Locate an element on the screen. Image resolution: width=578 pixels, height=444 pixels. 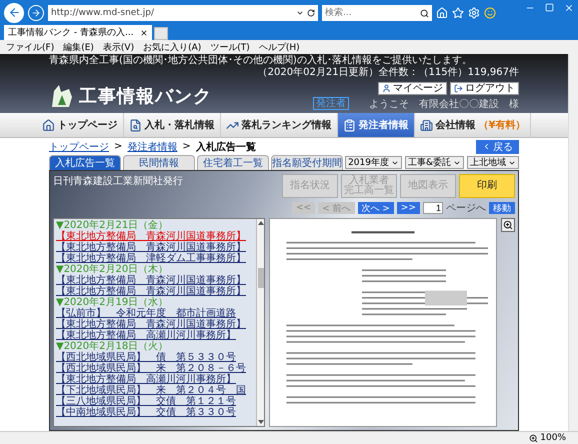
arrow-left-icon is located at coordinates (14, 12).